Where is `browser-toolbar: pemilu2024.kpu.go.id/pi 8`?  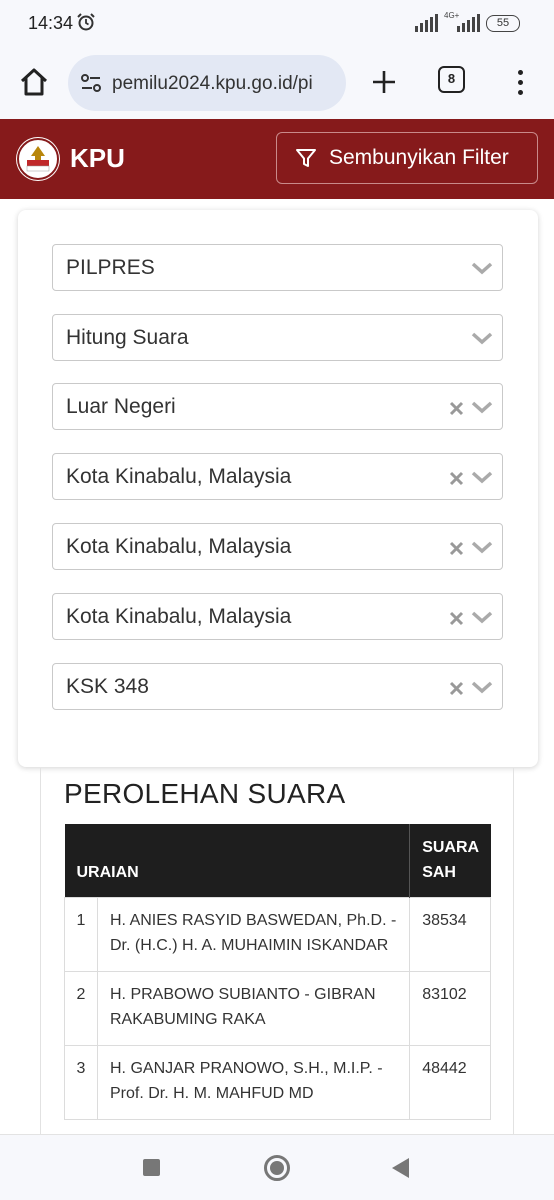 browser-toolbar: pemilu2024.kpu.go.id/pi 8 is located at coordinates (277, 83).